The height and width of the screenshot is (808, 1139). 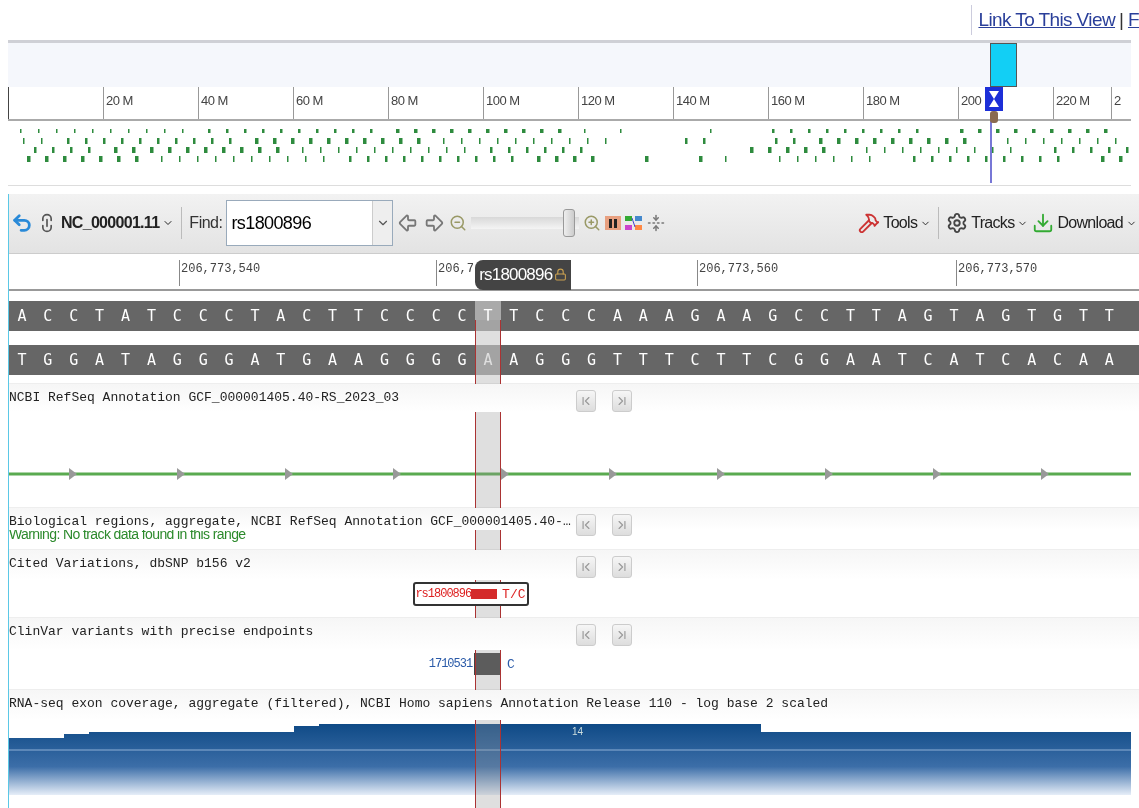 What do you see at coordinates (957, 223) in the screenshot?
I see `gear-icon` at bounding box center [957, 223].